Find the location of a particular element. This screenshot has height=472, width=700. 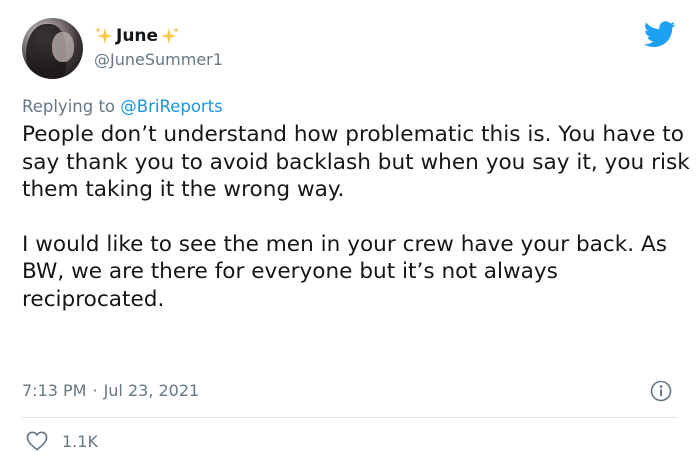

like-button: 1.1K is located at coordinates (62, 441).